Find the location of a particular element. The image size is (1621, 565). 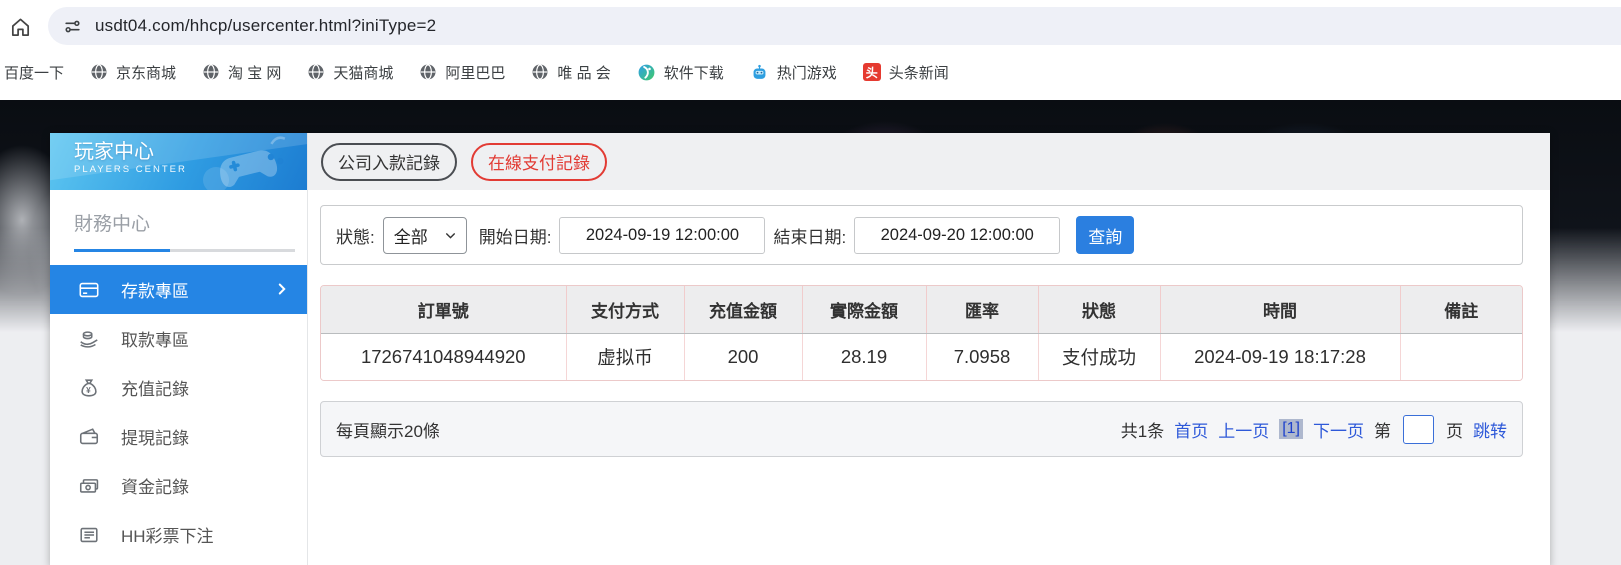

tab-online-payment-records: 在線支付記錄 is located at coordinates (539, 161).